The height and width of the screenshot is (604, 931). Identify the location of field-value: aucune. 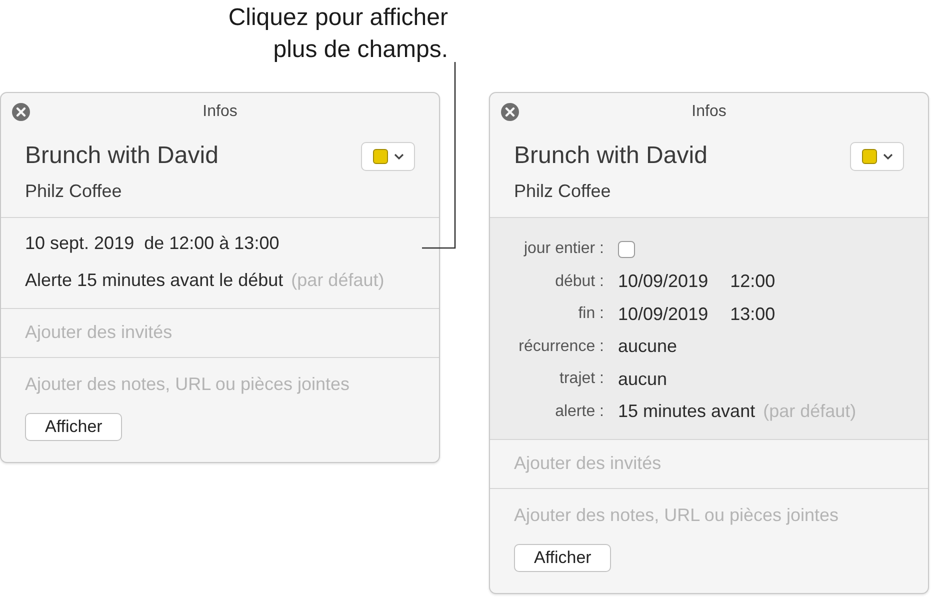
(648, 346).